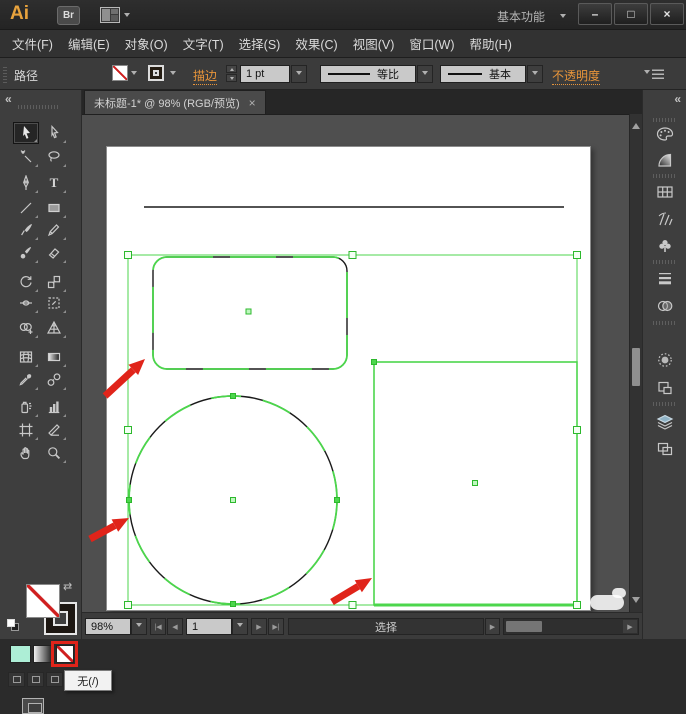  What do you see at coordinates (665, 388) in the screenshot?
I see `graphic-styles-panel-icon` at bounding box center [665, 388].